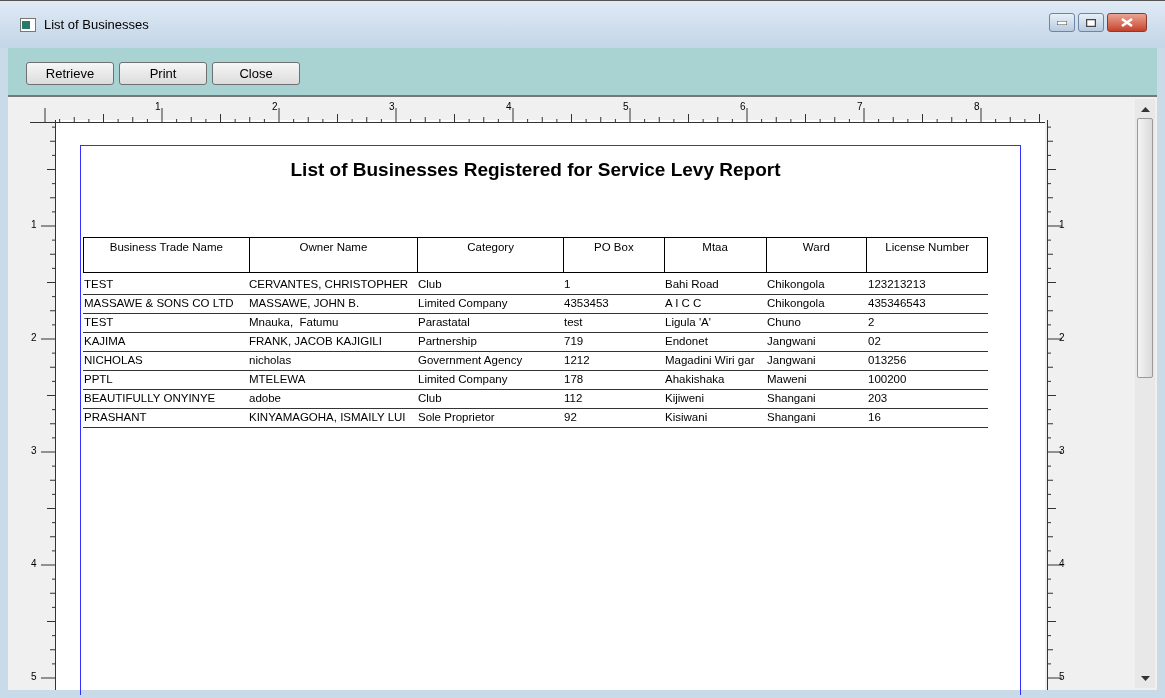 This screenshot has height=698, width=1165. Describe the element at coordinates (105, 341) in the screenshot. I see `table-cell-text: KAJIMA` at that location.